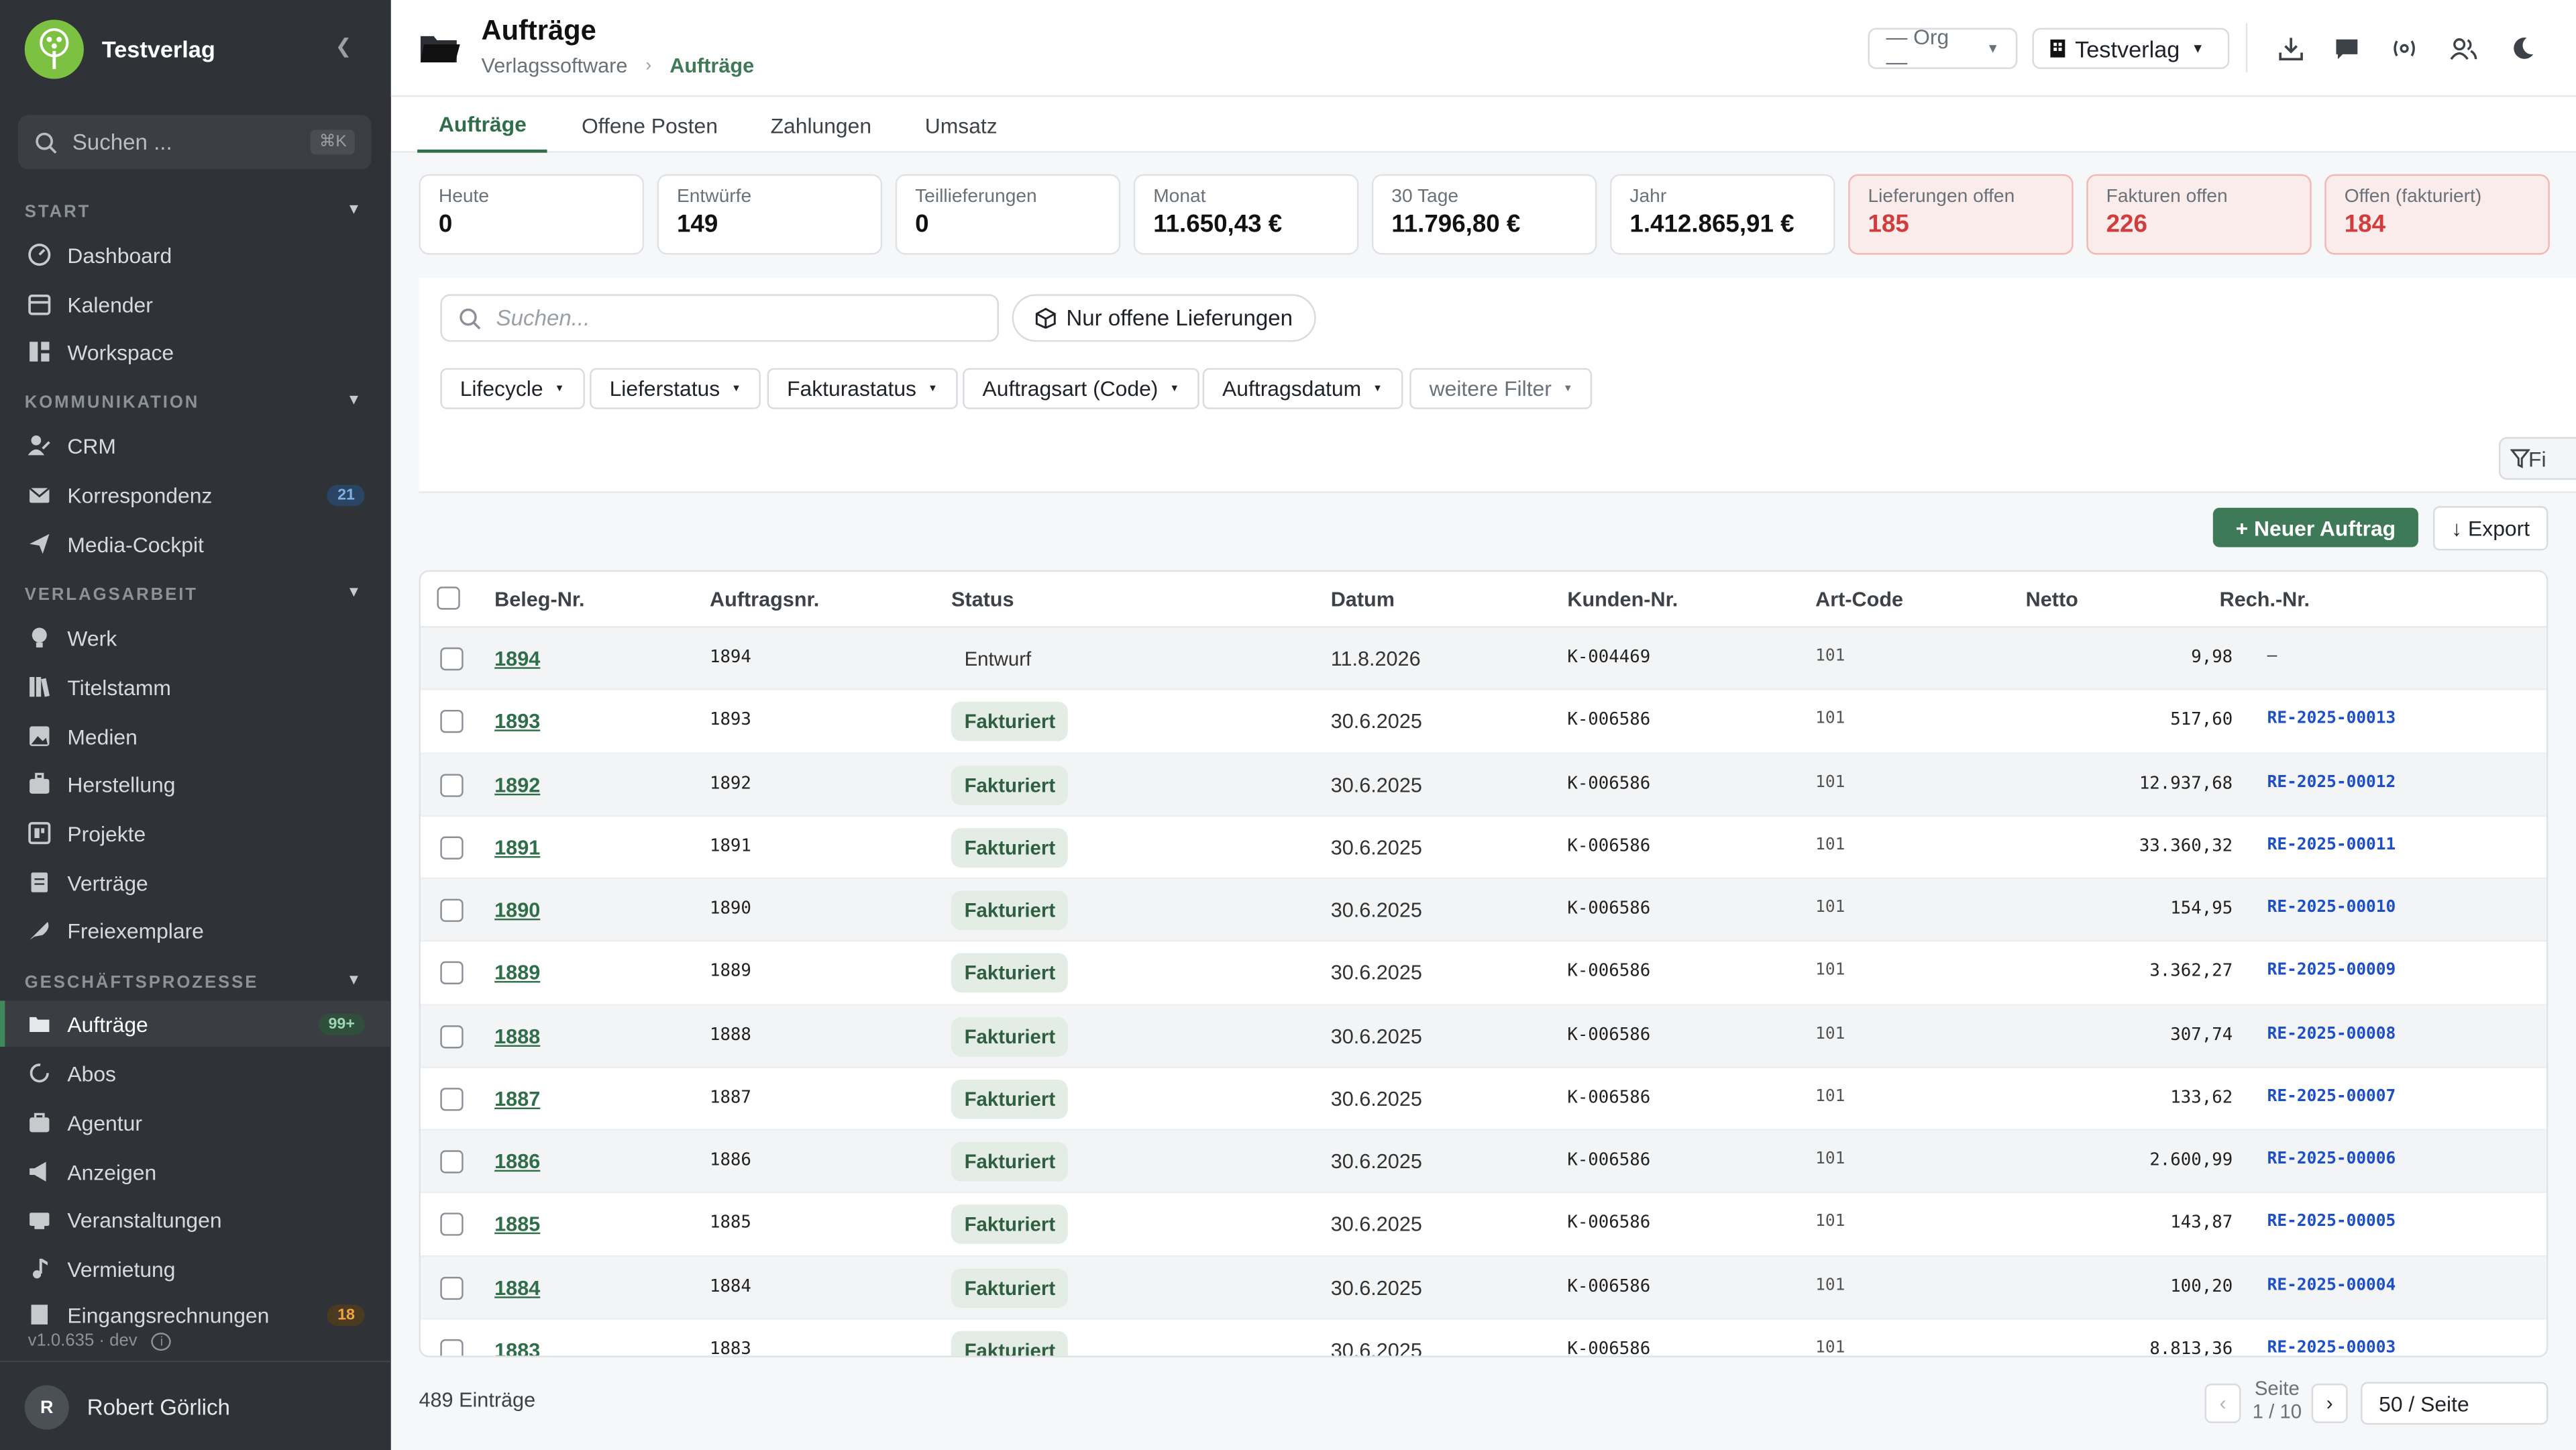 This screenshot has width=2576, height=1450. I want to click on beleg-link: 1888, so click(517, 1036).